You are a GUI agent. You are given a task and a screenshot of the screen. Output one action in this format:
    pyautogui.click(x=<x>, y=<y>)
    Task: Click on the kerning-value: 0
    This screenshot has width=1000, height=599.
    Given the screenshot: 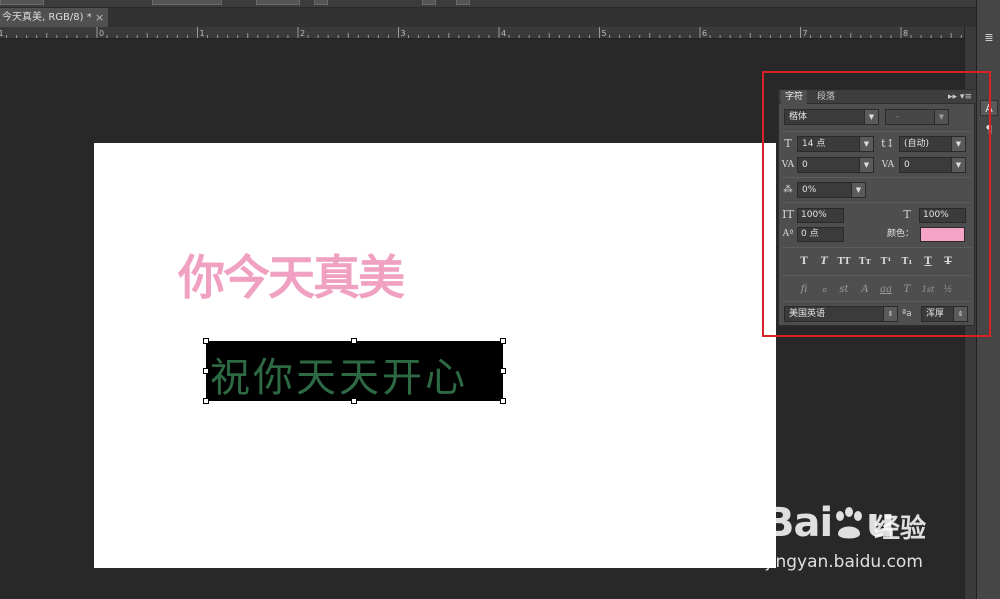 What is the action you would take?
    pyautogui.click(x=805, y=165)
    